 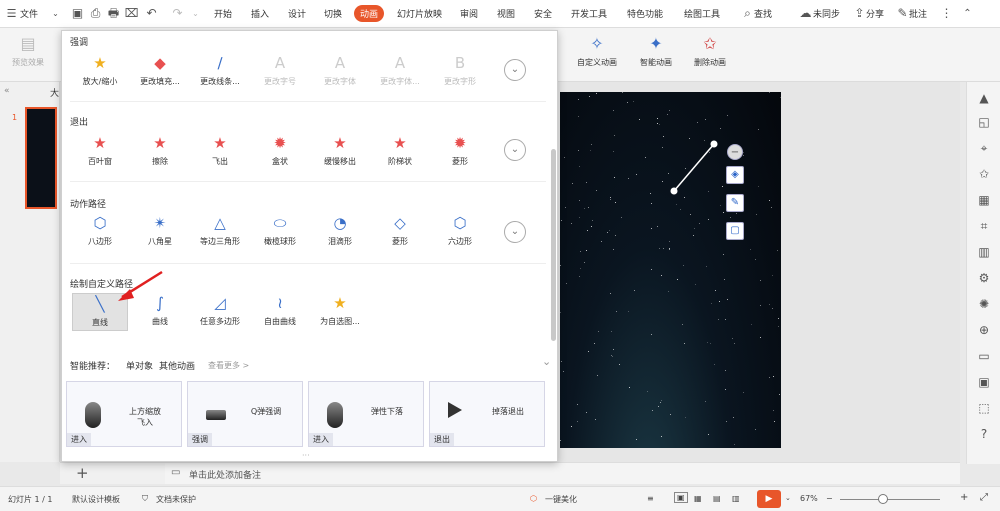 What do you see at coordinates (297, 13) in the screenshot?
I see `tab-design: 设计` at bounding box center [297, 13].